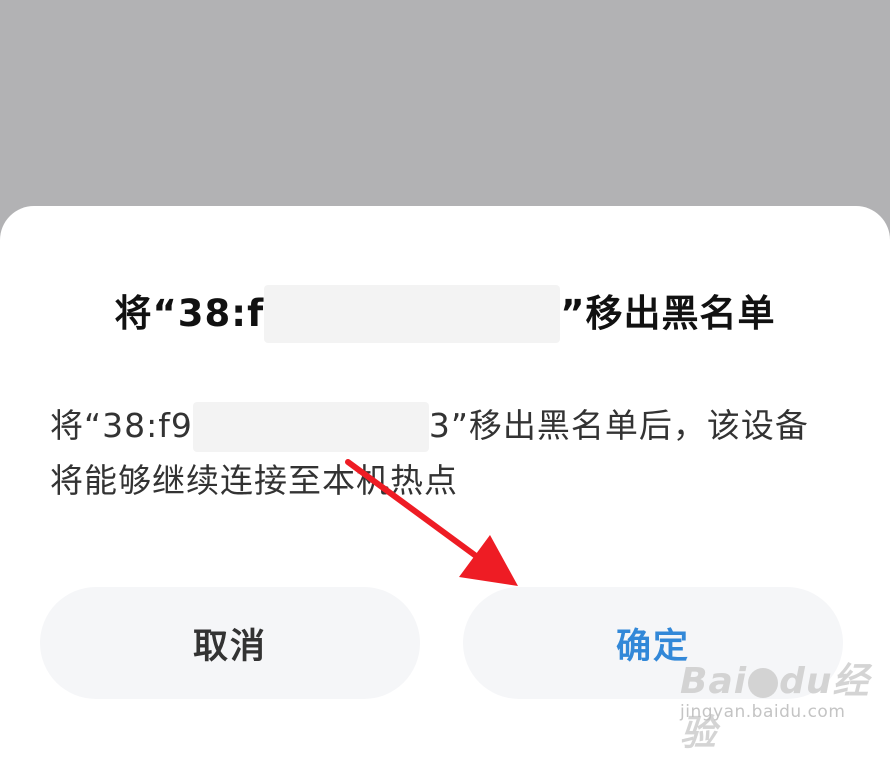  What do you see at coordinates (714, 681) in the screenshot?
I see `watermark-logo-bai: Bai` at bounding box center [714, 681].